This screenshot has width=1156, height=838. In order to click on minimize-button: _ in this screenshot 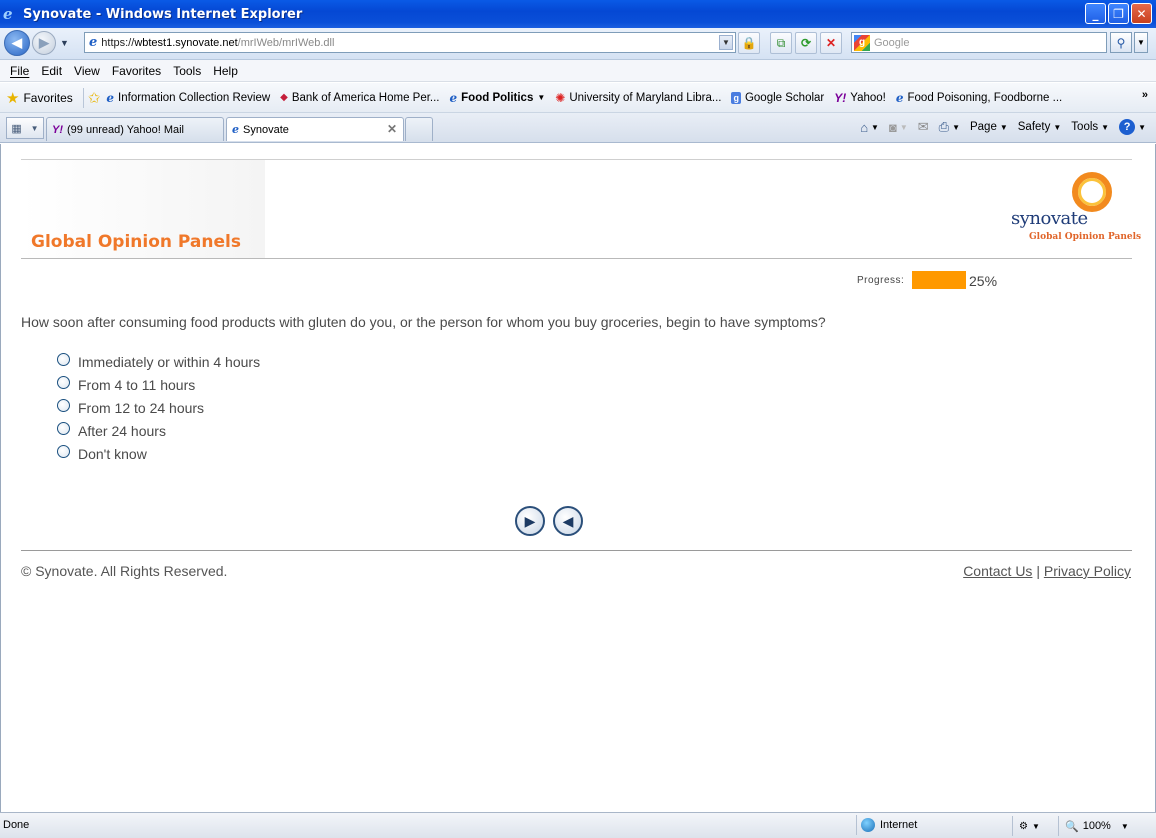, I will do `click(1095, 13)`.